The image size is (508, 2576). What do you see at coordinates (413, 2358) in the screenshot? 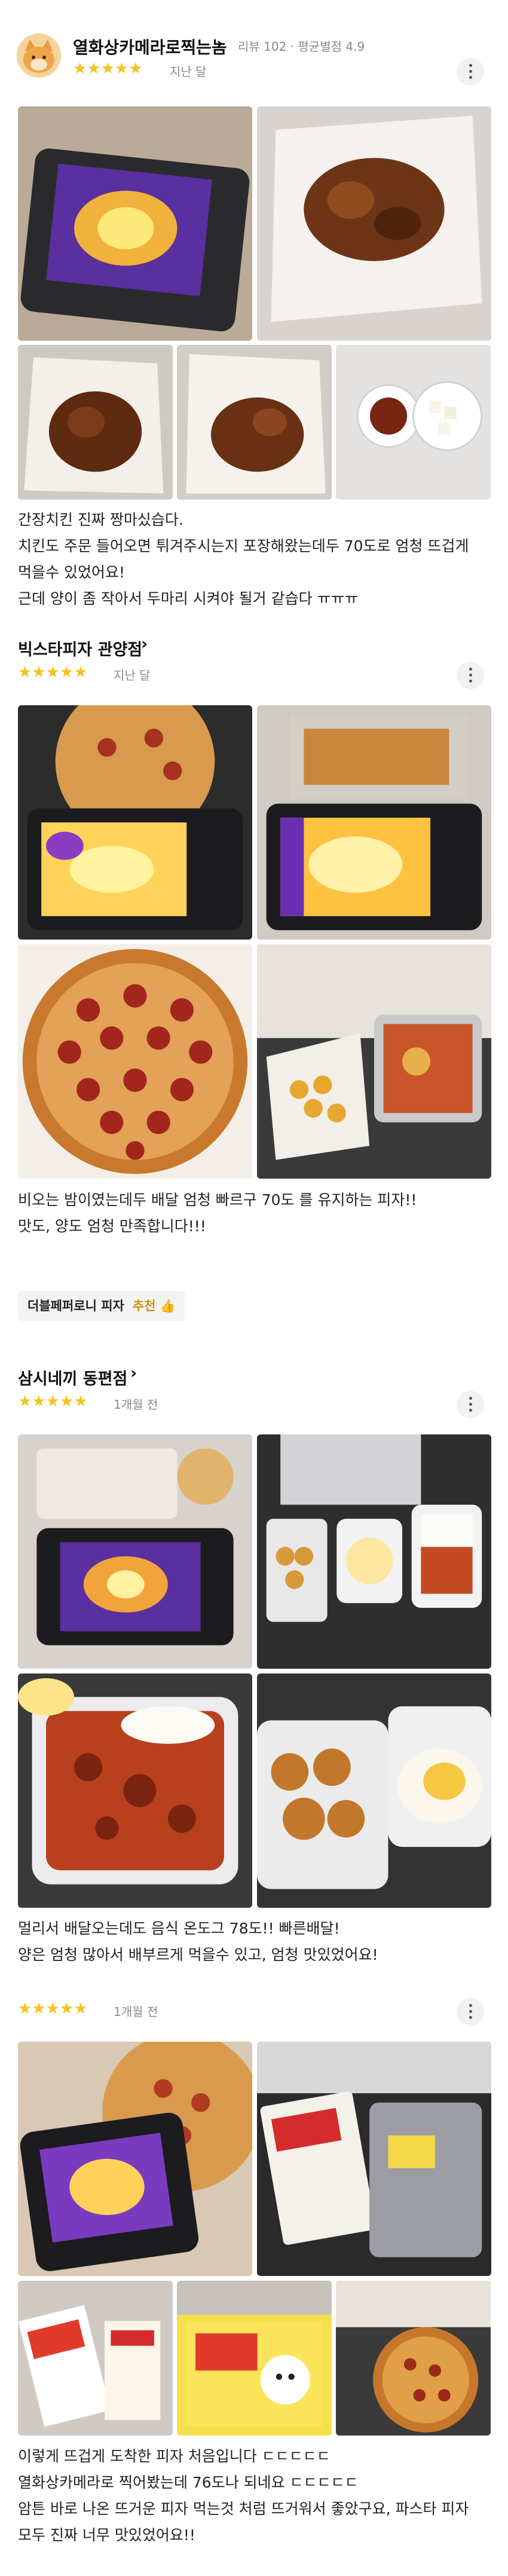
I see `photo-pizza-open-box` at bounding box center [413, 2358].